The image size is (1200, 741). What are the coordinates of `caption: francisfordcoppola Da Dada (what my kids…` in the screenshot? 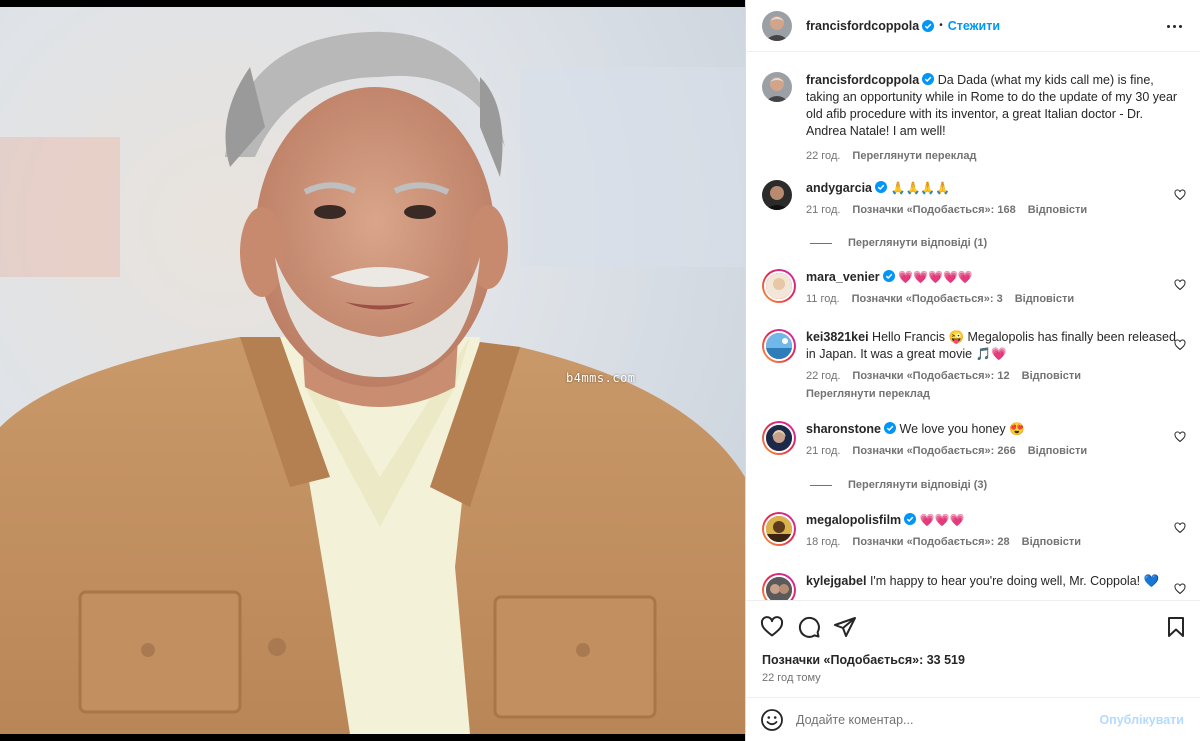 It's located at (974, 118).